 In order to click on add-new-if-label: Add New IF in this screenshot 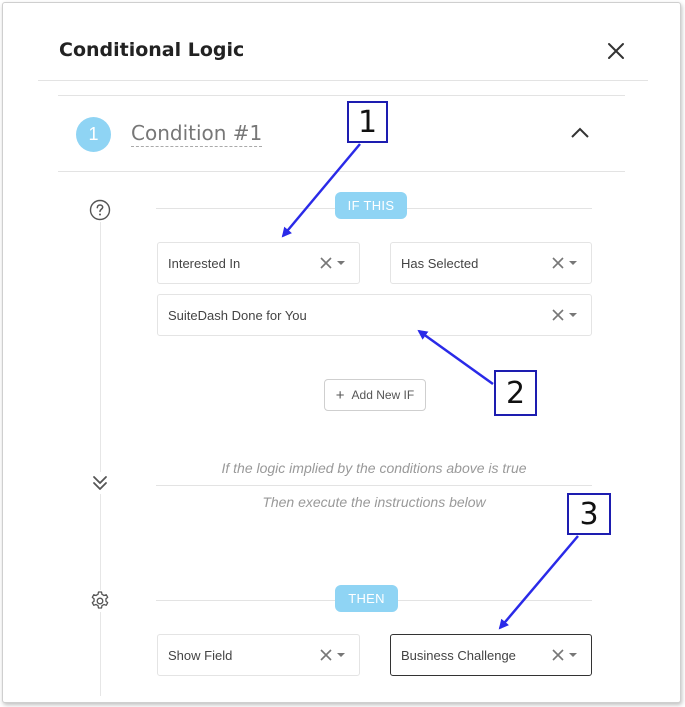, I will do `click(383, 395)`.